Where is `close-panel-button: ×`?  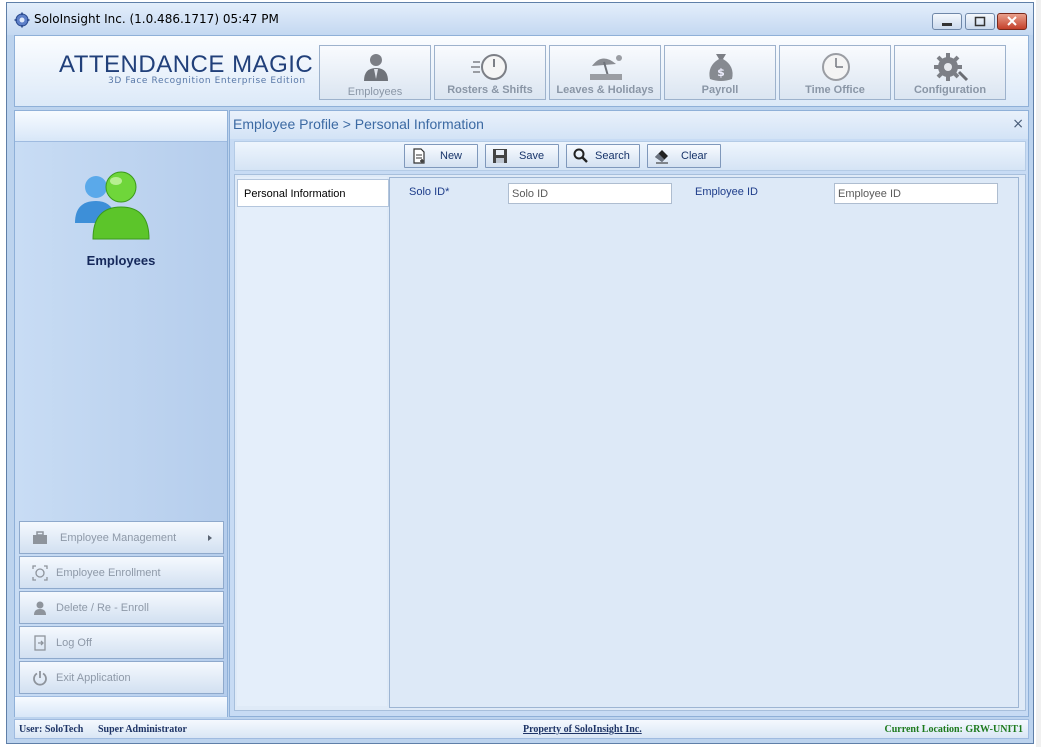 close-panel-button: × is located at coordinates (1018, 124).